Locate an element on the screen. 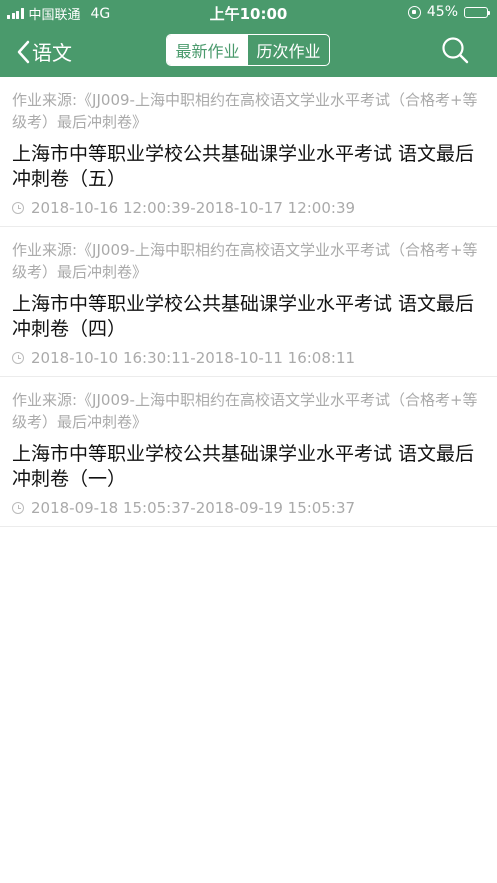 Image resolution: width=497 pixels, height=883 pixels. battery-percent: 45% is located at coordinates (442, 12).